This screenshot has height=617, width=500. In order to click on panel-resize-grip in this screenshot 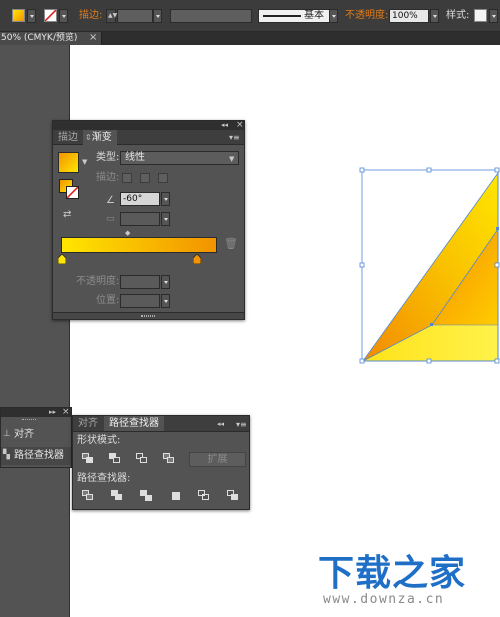, I will do `click(148, 315)`.